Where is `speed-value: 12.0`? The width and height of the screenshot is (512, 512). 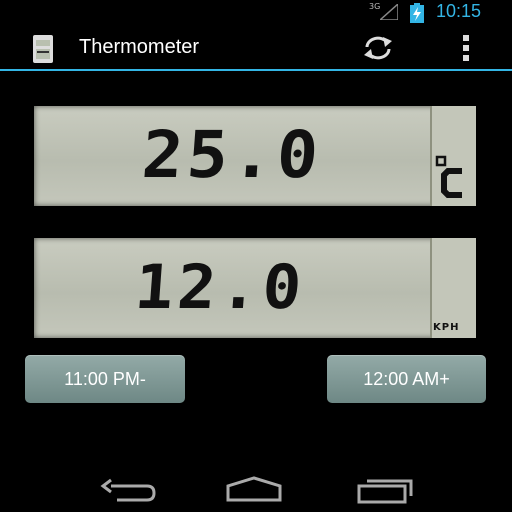
speed-value: 12.0 is located at coordinates (220, 288).